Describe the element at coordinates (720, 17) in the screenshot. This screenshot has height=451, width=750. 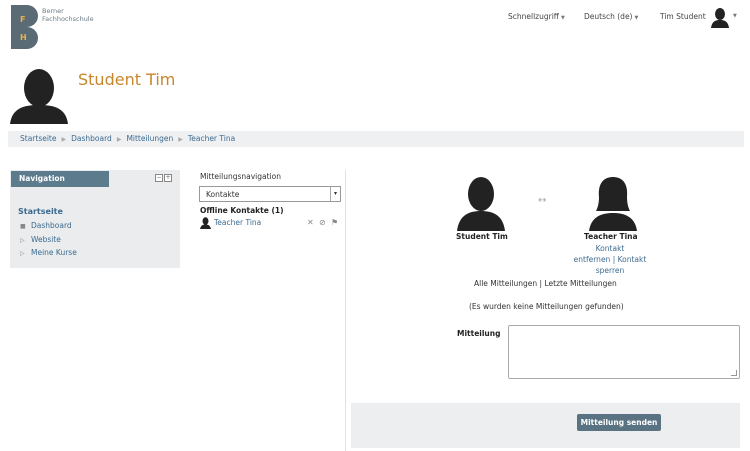
I see `user-avatar` at that location.